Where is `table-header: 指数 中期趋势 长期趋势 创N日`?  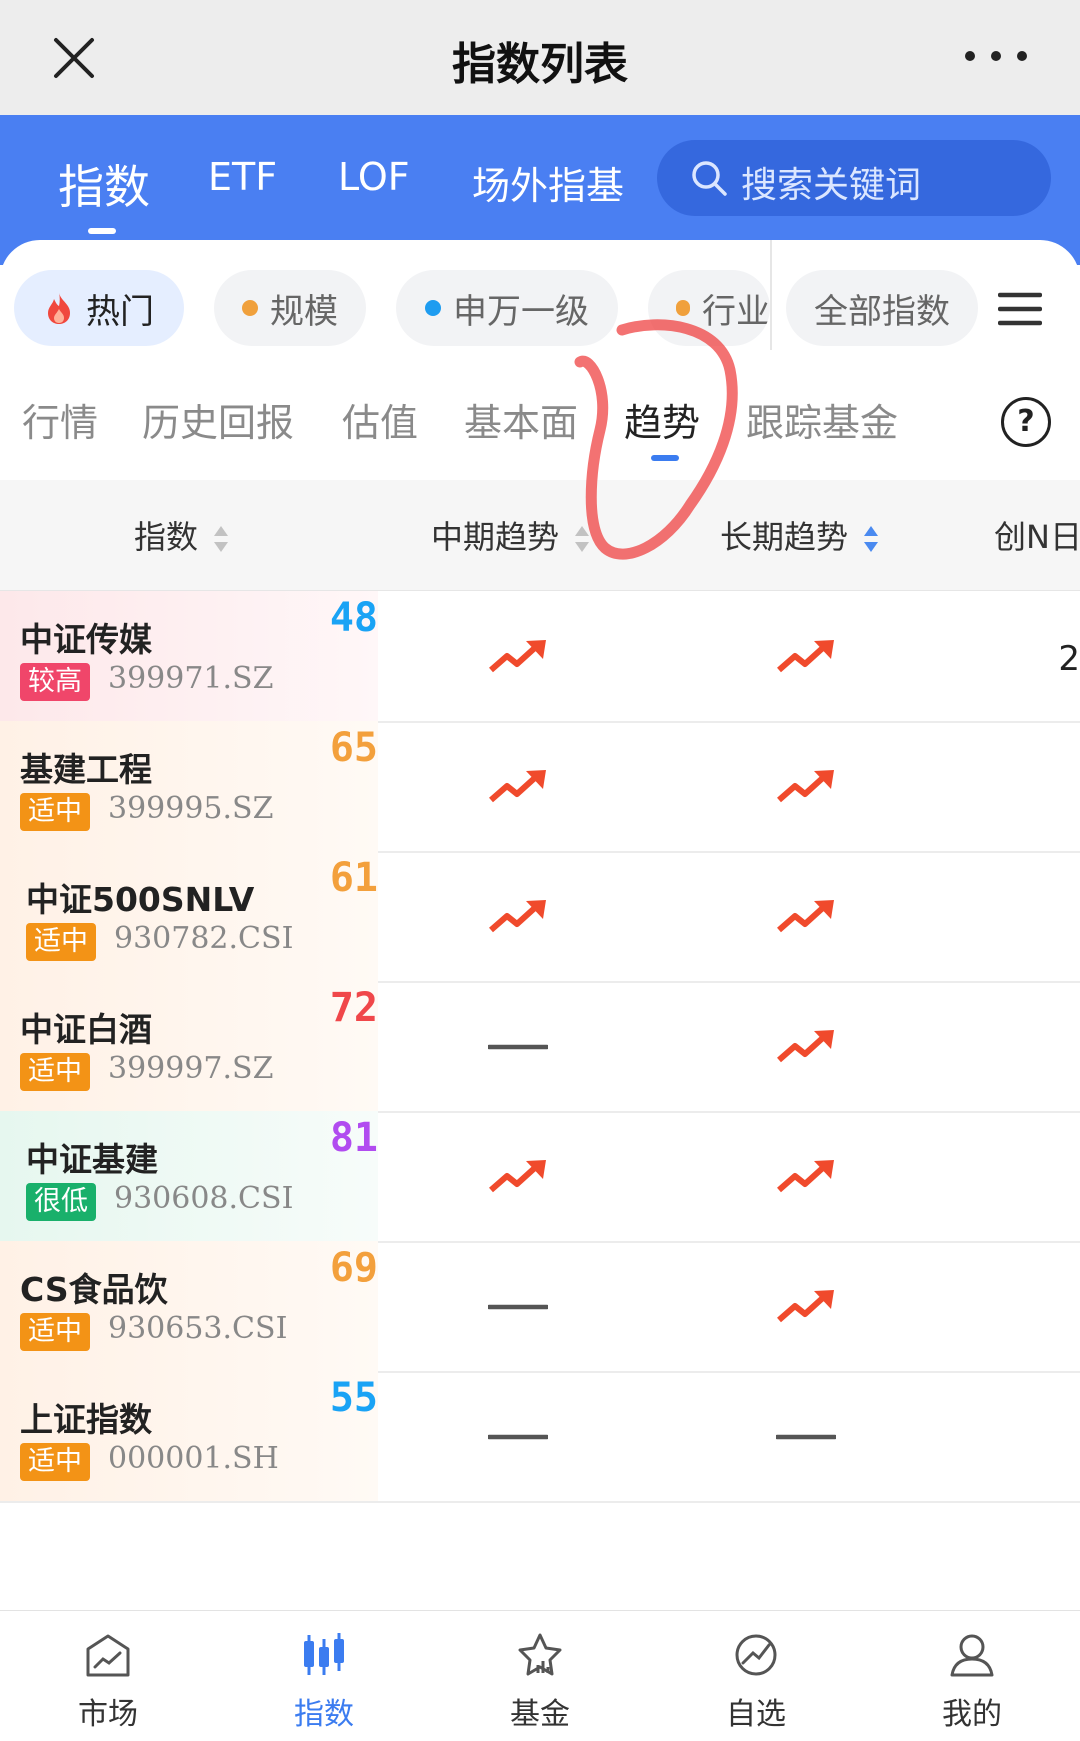
table-header: 指数 中期趋势 长期趋势 创N日 is located at coordinates (540, 535).